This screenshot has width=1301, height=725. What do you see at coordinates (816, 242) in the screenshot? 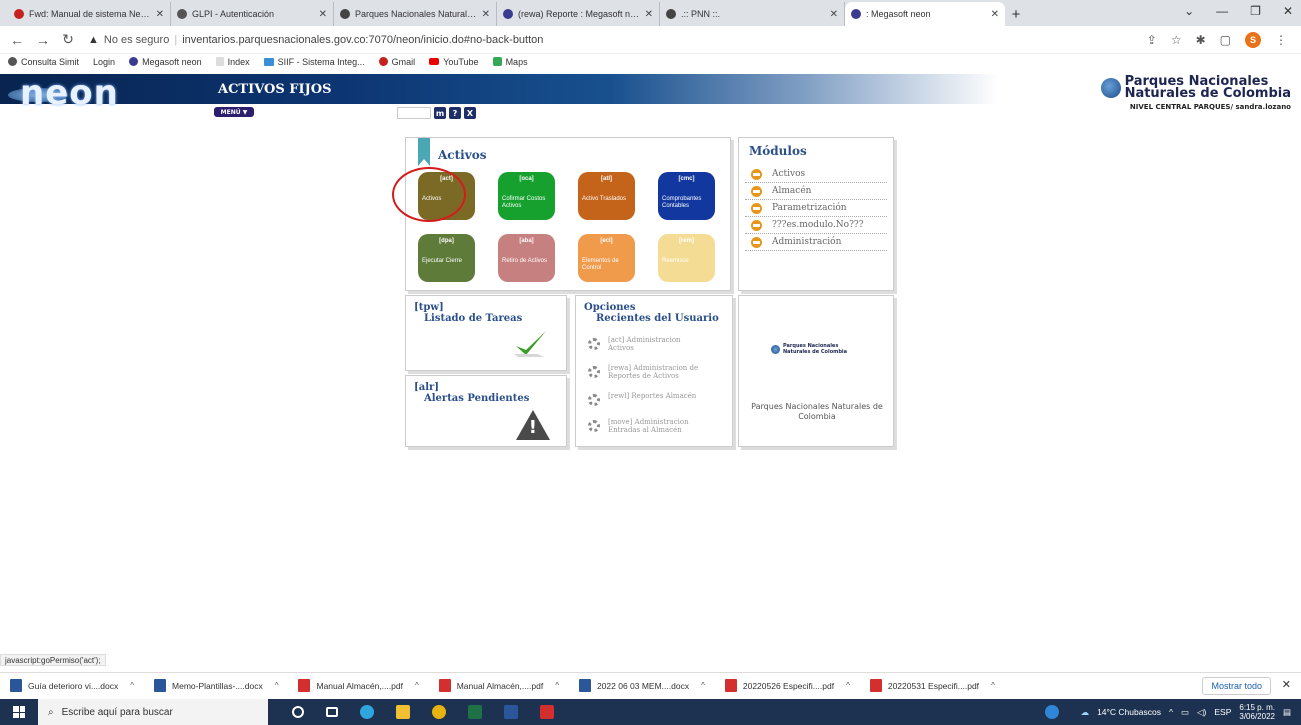
I see `module-item-administracion: Administración` at bounding box center [816, 242].